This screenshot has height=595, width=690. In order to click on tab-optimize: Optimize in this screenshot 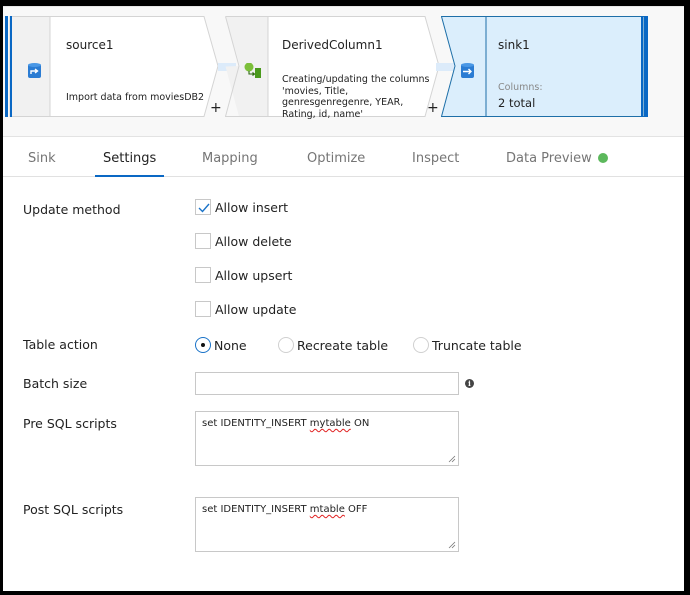, I will do `click(336, 157)`.